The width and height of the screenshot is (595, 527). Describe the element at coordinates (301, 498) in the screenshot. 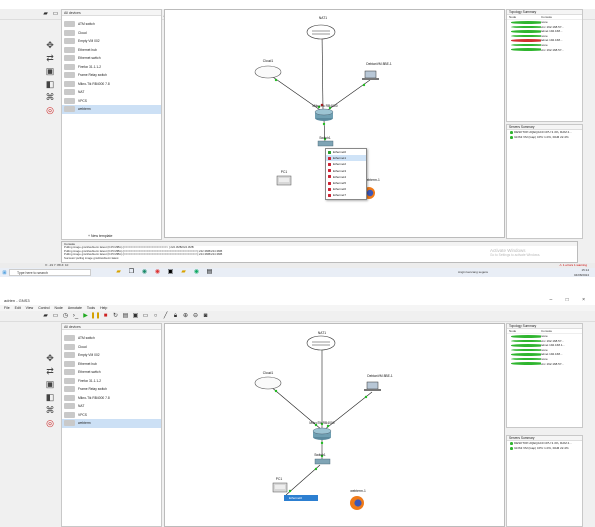

I see `interface-label-popup: Ethernet0` at that location.